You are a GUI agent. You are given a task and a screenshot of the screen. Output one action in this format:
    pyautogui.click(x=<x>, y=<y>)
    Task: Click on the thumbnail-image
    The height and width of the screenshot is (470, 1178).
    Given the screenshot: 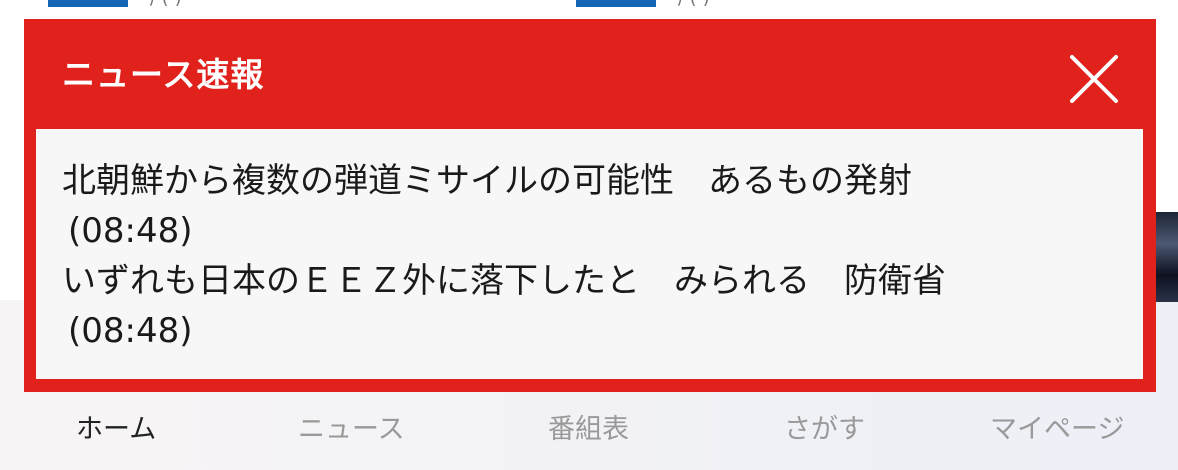 What is the action you would take?
    pyautogui.click(x=1167, y=257)
    